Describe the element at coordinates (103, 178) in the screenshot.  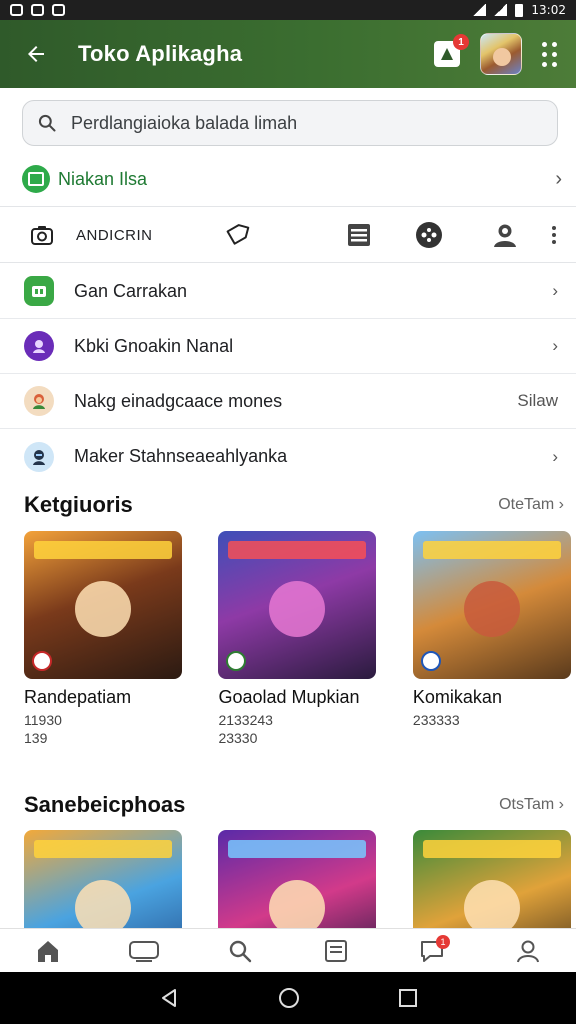
I see `promo-label: Niakan Ilsa` at that location.